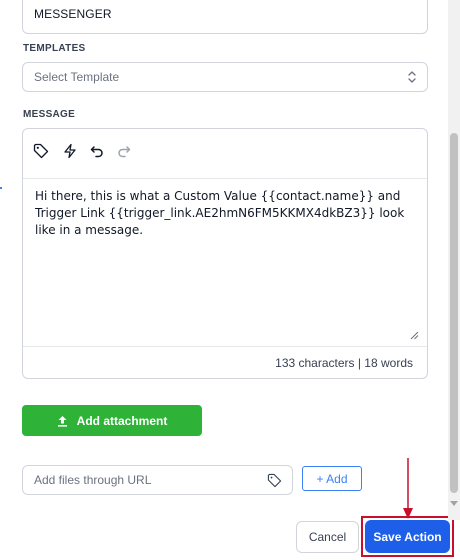 The image size is (460, 560). I want to click on resize-handle-icon, so click(414, 335).